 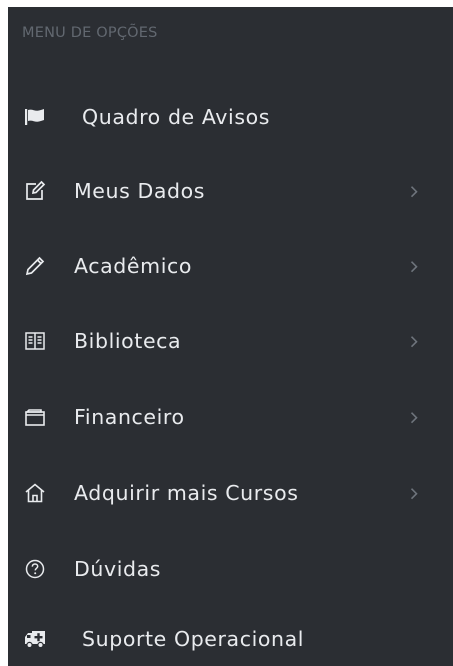 What do you see at coordinates (140, 191) in the screenshot?
I see `menu-item-label: Meus Dados` at bounding box center [140, 191].